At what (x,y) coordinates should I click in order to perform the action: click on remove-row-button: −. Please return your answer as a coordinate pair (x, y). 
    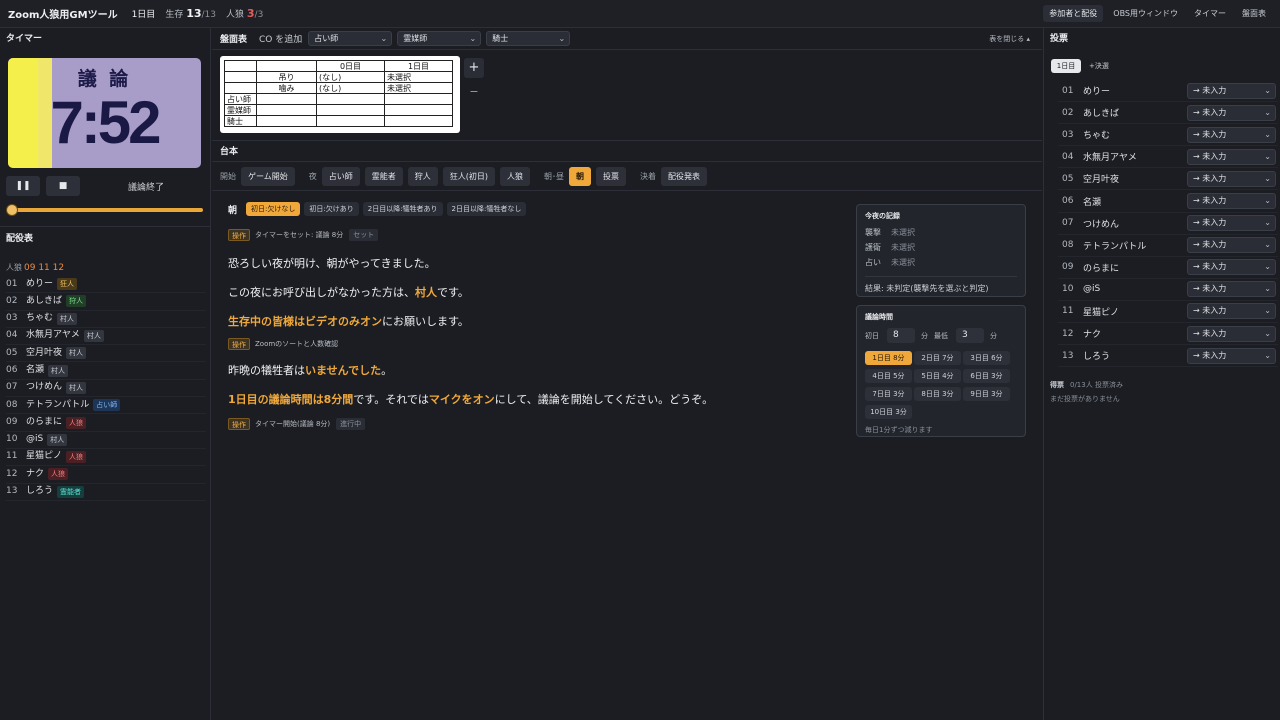
    Looking at the image, I should click on (474, 92).